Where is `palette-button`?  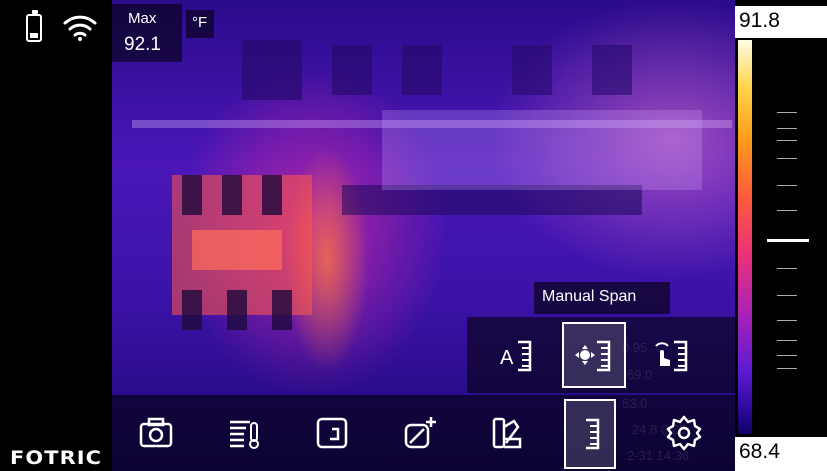
palette-button is located at coordinates (508, 433).